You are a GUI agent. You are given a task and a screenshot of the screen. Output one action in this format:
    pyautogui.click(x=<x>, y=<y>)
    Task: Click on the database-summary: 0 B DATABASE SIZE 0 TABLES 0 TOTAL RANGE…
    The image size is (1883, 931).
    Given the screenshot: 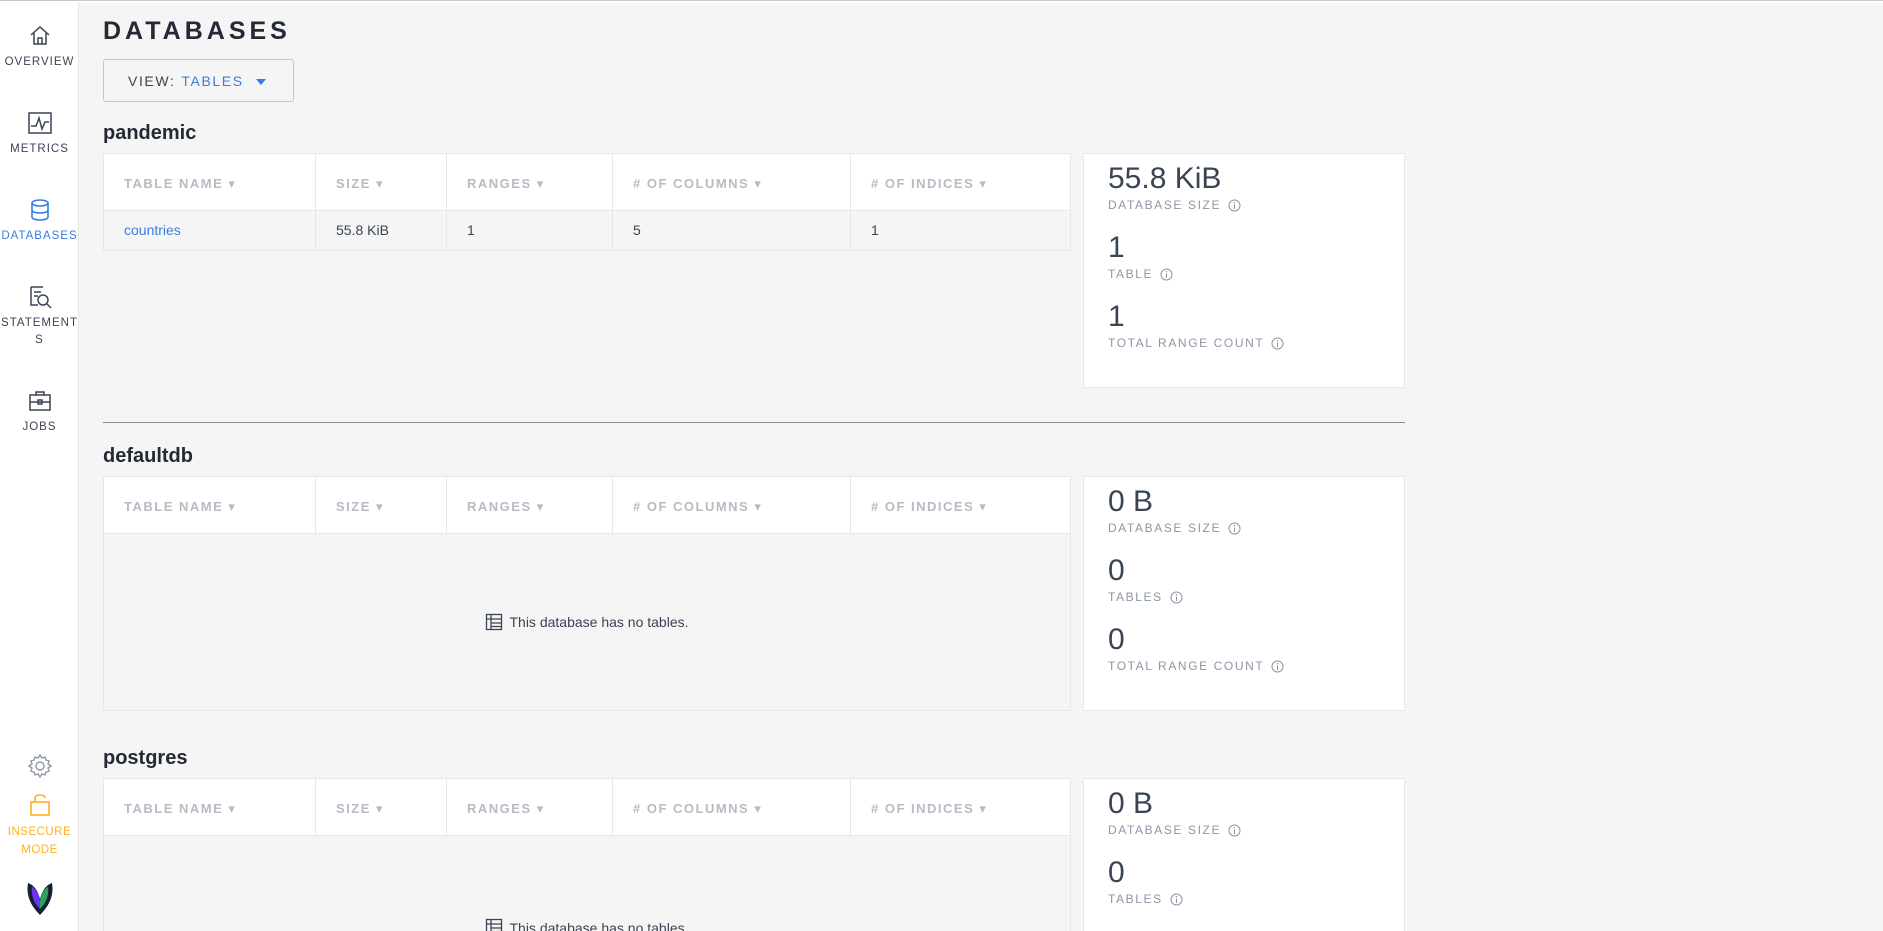 What is the action you would take?
    pyautogui.click(x=1244, y=593)
    